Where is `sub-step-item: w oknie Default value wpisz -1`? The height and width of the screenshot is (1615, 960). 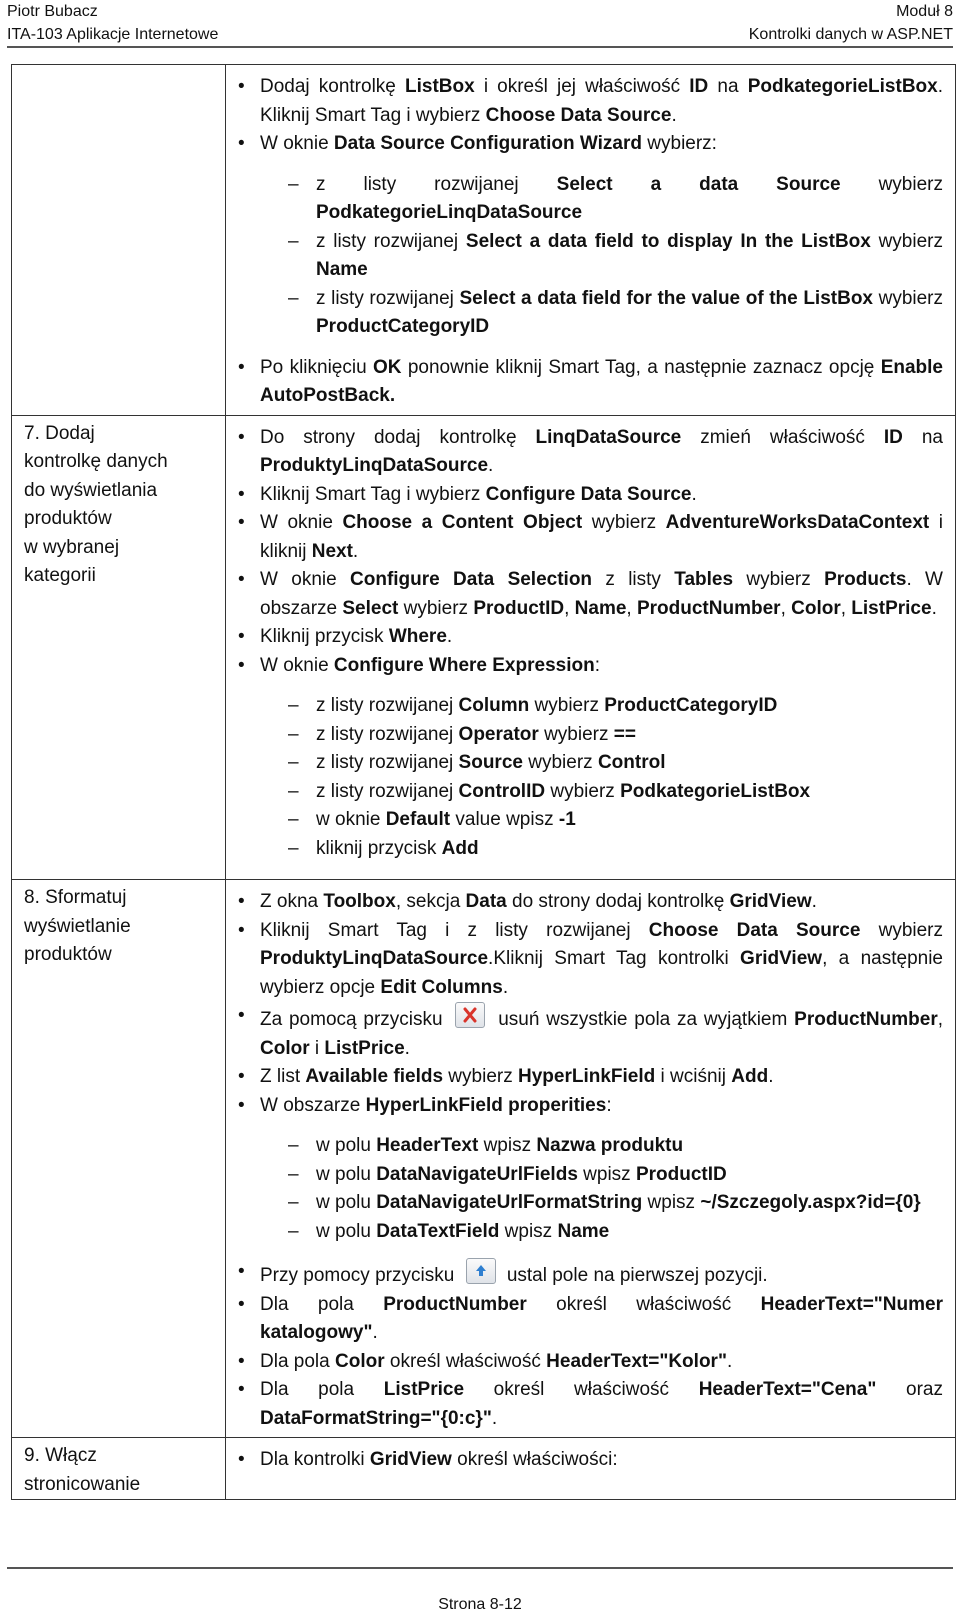 sub-step-item: w oknie Default value wpisz -1 is located at coordinates (601, 820).